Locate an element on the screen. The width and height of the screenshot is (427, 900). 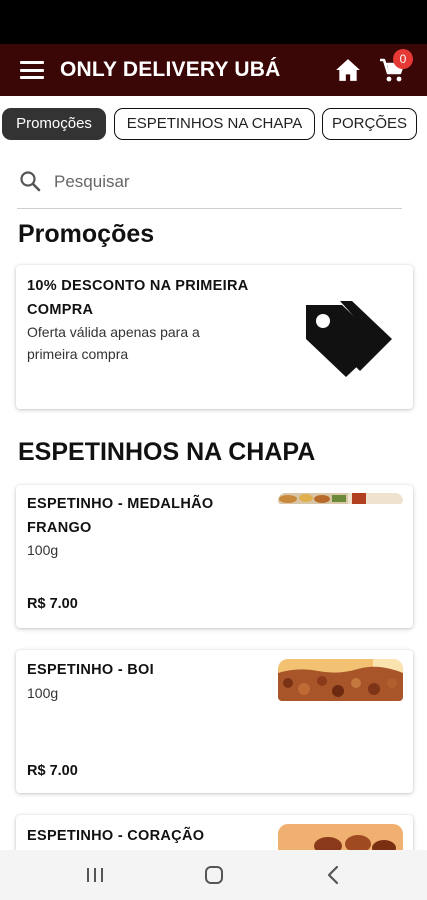
category-tabs: Promoções ESPETINHOS NA CHAPA PORÇÕES is located at coordinates (213, 124).